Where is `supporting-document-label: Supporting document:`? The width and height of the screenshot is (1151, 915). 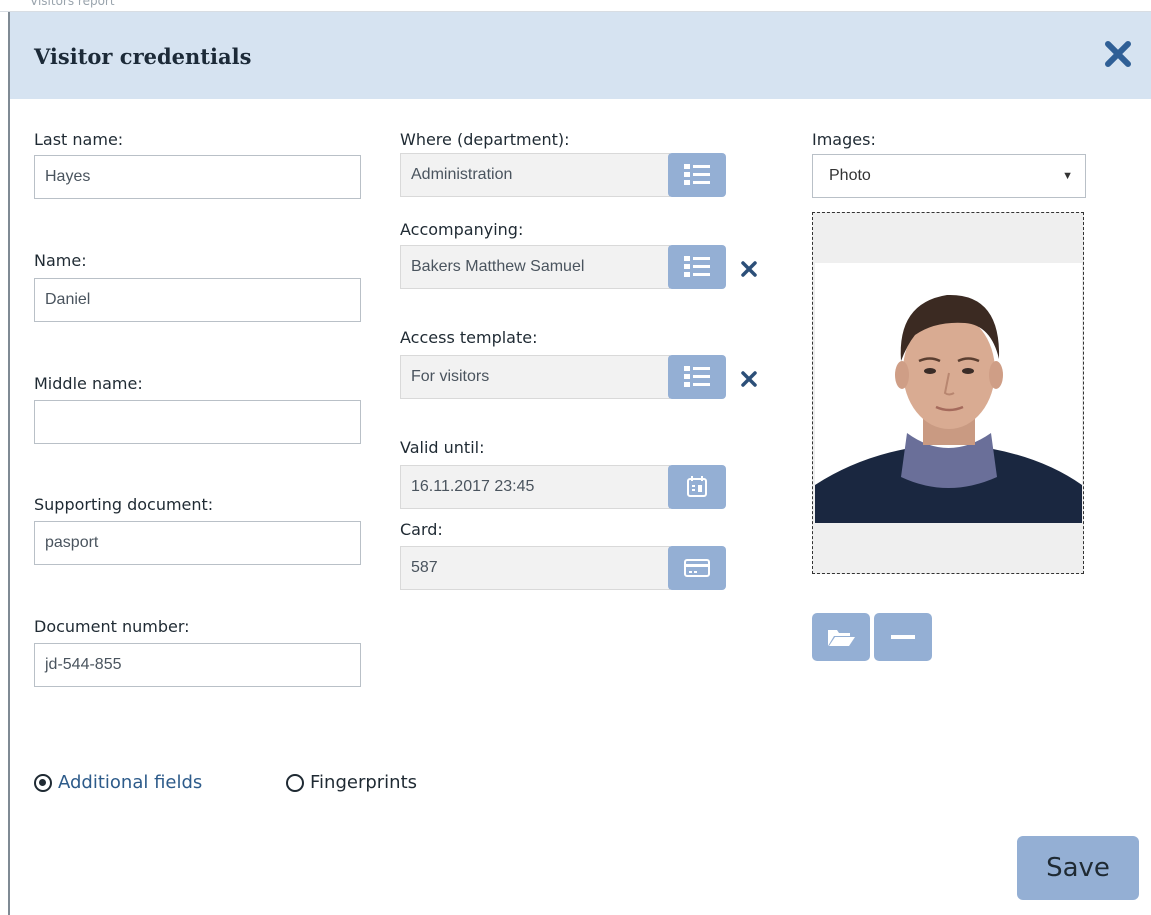
supporting-document-label: Supporting document: is located at coordinates (124, 504).